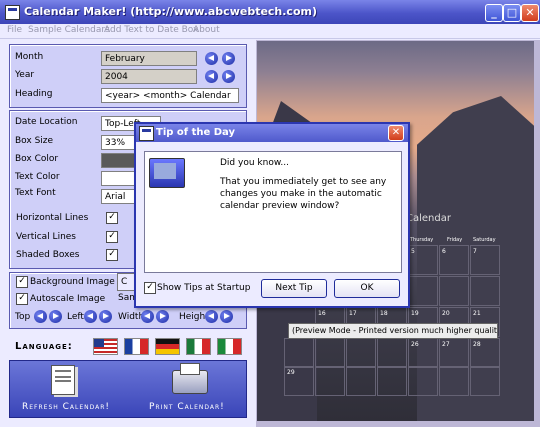 The width and height of the screenshot is (540, 427). What do you see at coordinates (396, 133) in the screenshot?
I see `dialog-close-button: ✕` at bounding box center [396, 133].